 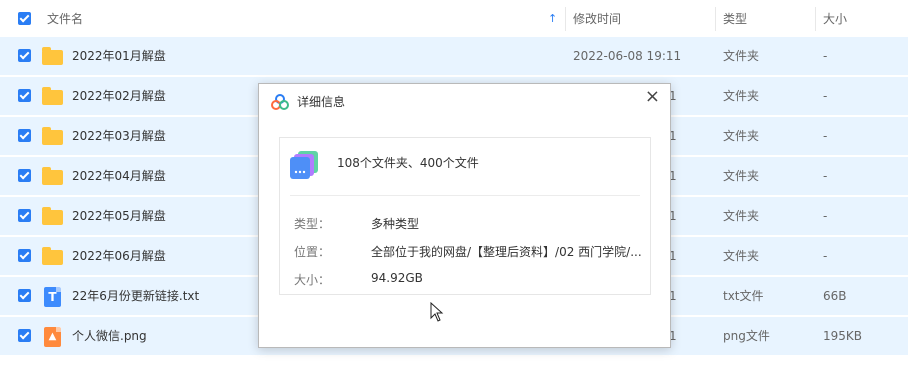 What do you see at coordinates (843, 336) in the screenshot?
I see `file-size: 195KB` at bounding box center [843, 336].